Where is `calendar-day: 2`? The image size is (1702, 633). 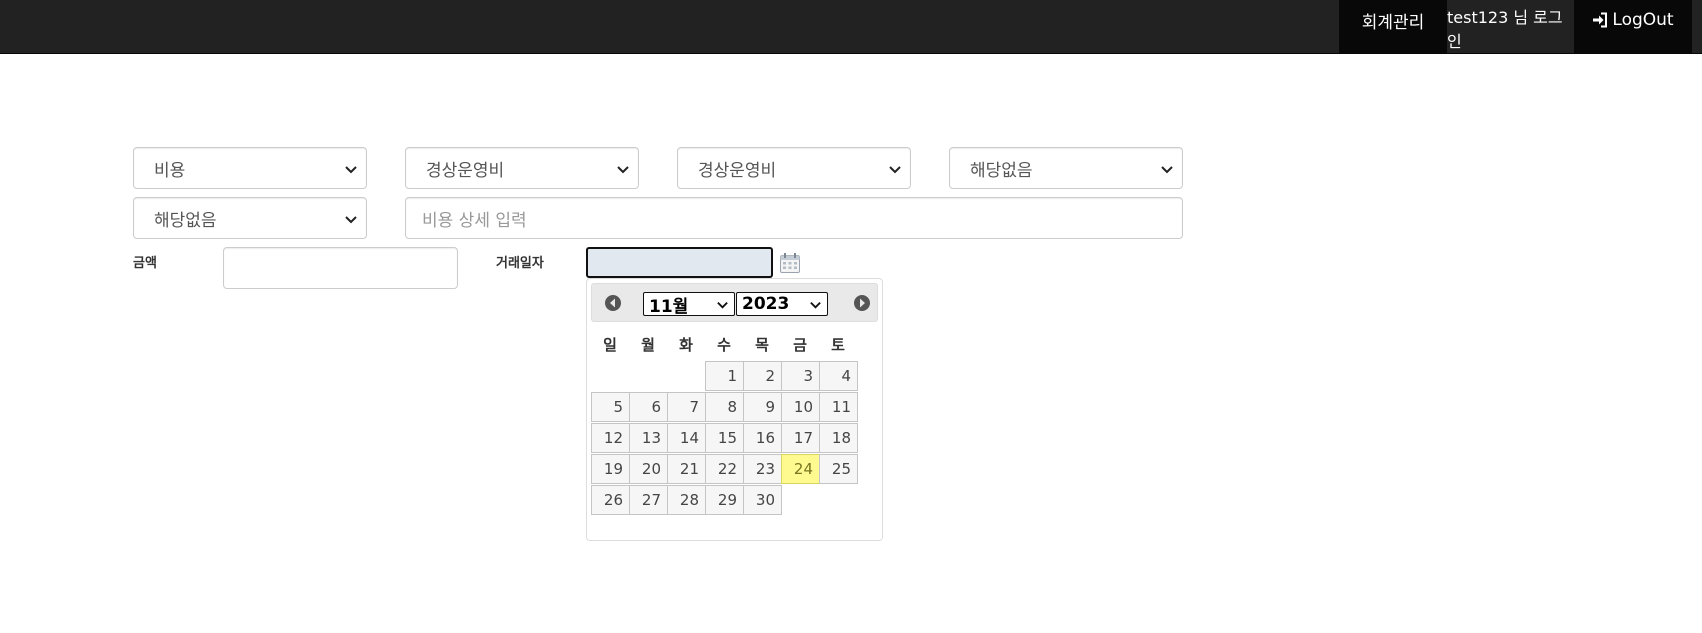 calendar-day: 2 is located at coordinates (762, 376).